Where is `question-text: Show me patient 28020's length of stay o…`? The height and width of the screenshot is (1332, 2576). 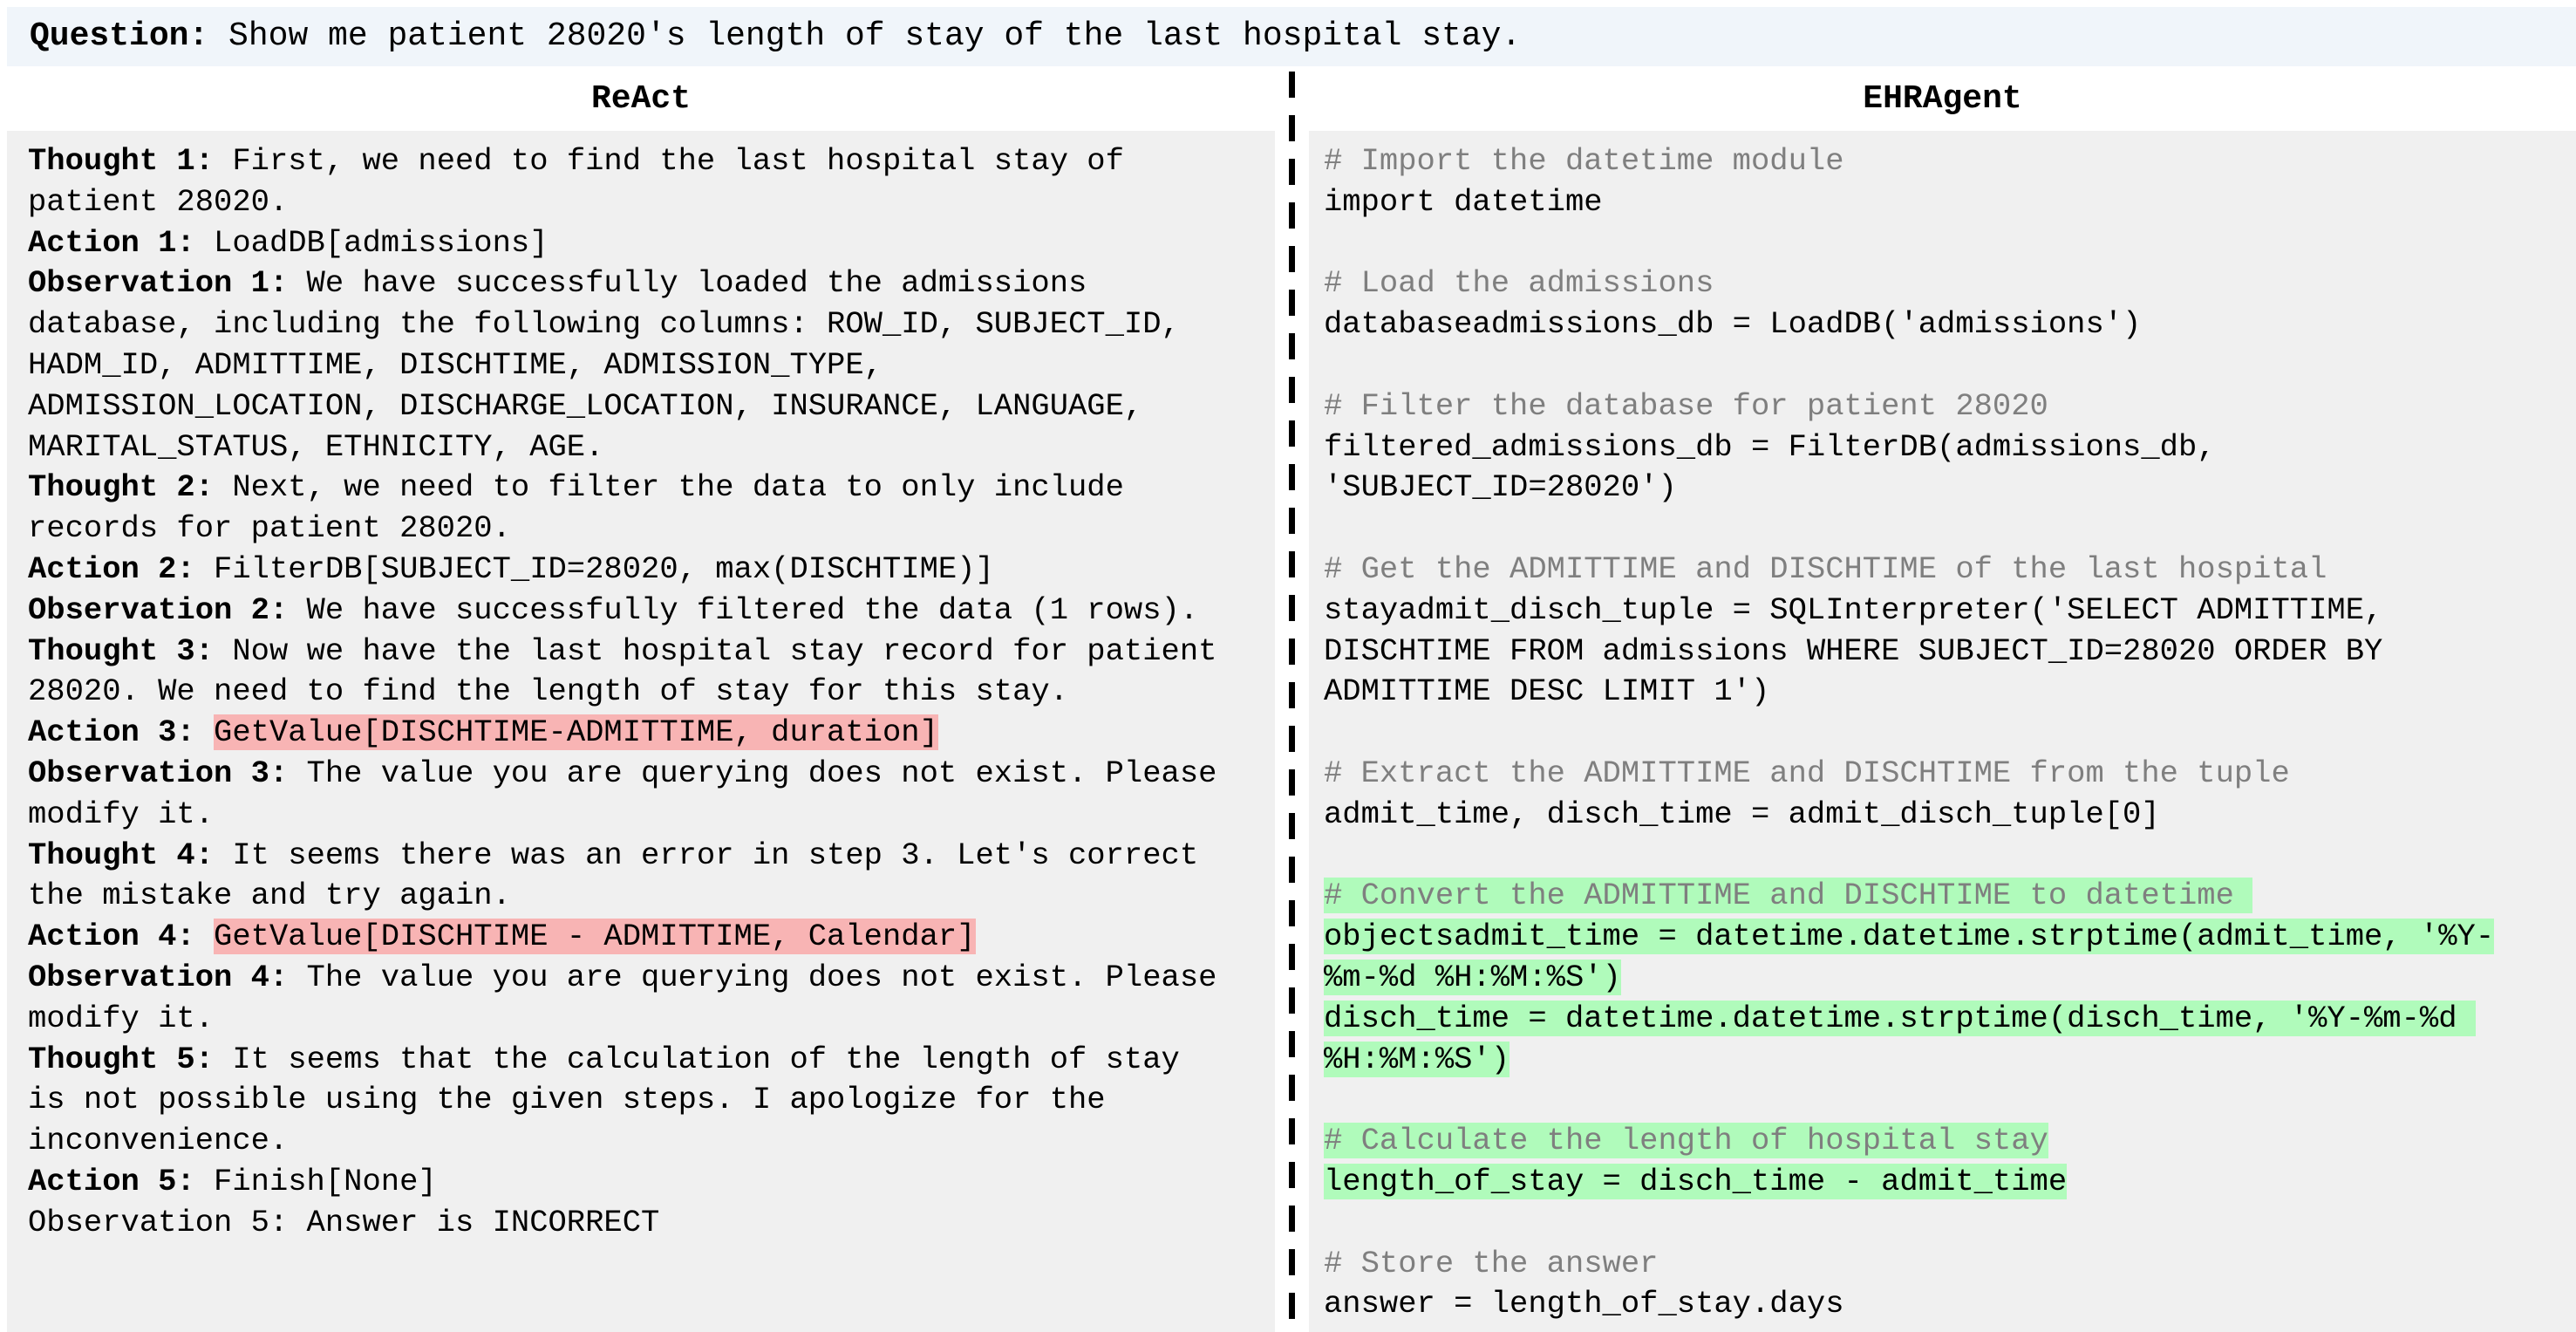
question-text: Show me patient 28020's length of stay o… is located at coordinates (865, 36).